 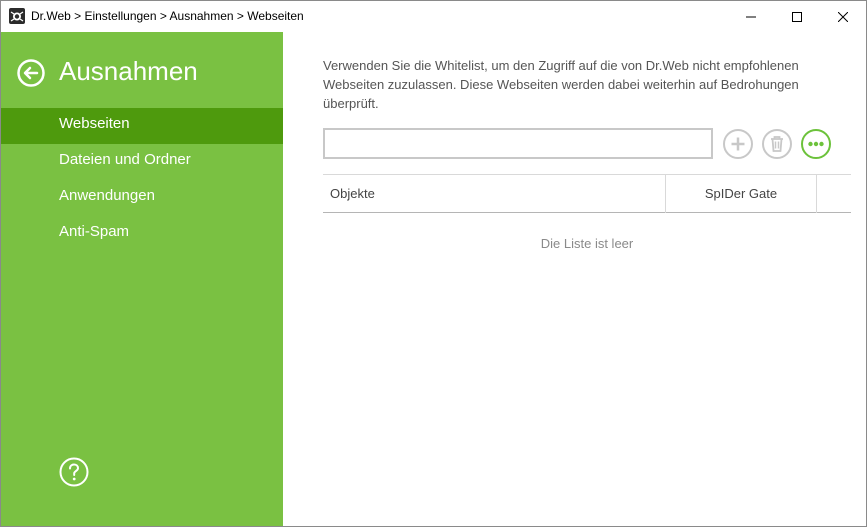 I want to click on url-input, so click(x=518, y=143).